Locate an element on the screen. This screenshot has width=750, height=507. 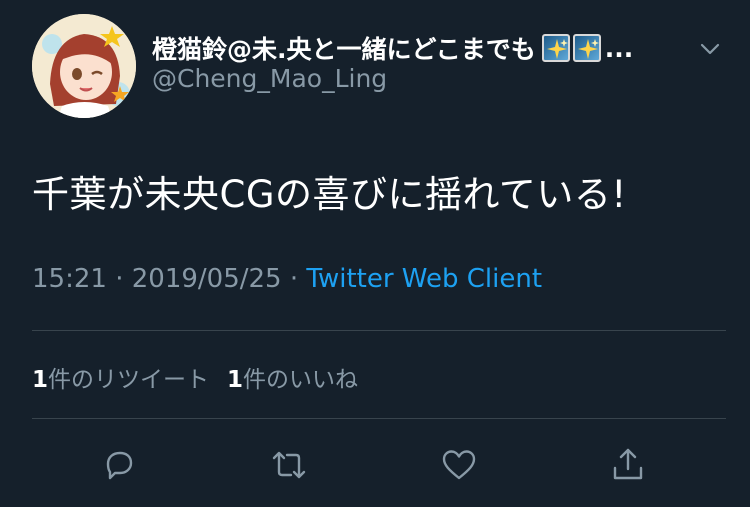
tweet-stats: 1件のリツイート 1件のいいね is located at coordinates (195, 377).